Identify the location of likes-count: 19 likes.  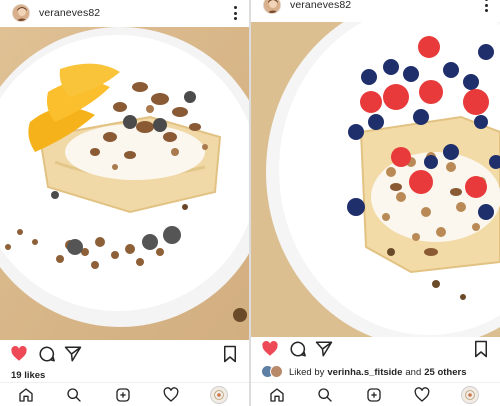
(28, 375).